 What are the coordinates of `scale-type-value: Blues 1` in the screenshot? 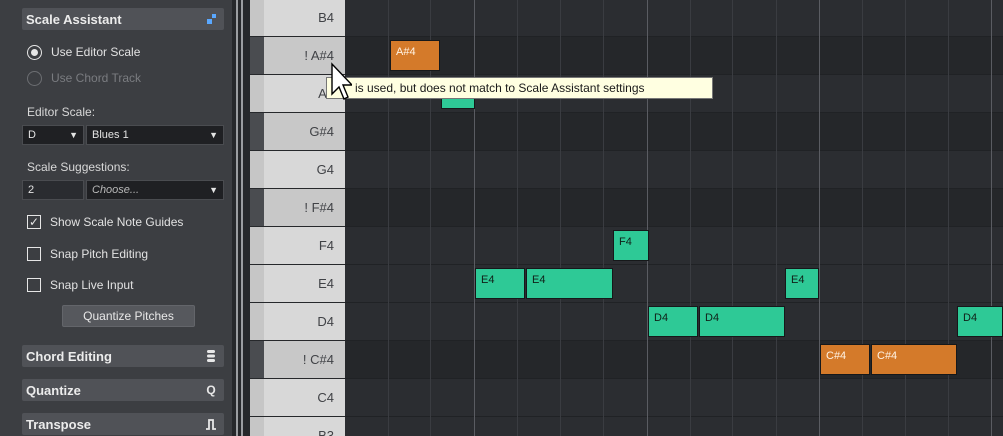 It's located at (110, 135).